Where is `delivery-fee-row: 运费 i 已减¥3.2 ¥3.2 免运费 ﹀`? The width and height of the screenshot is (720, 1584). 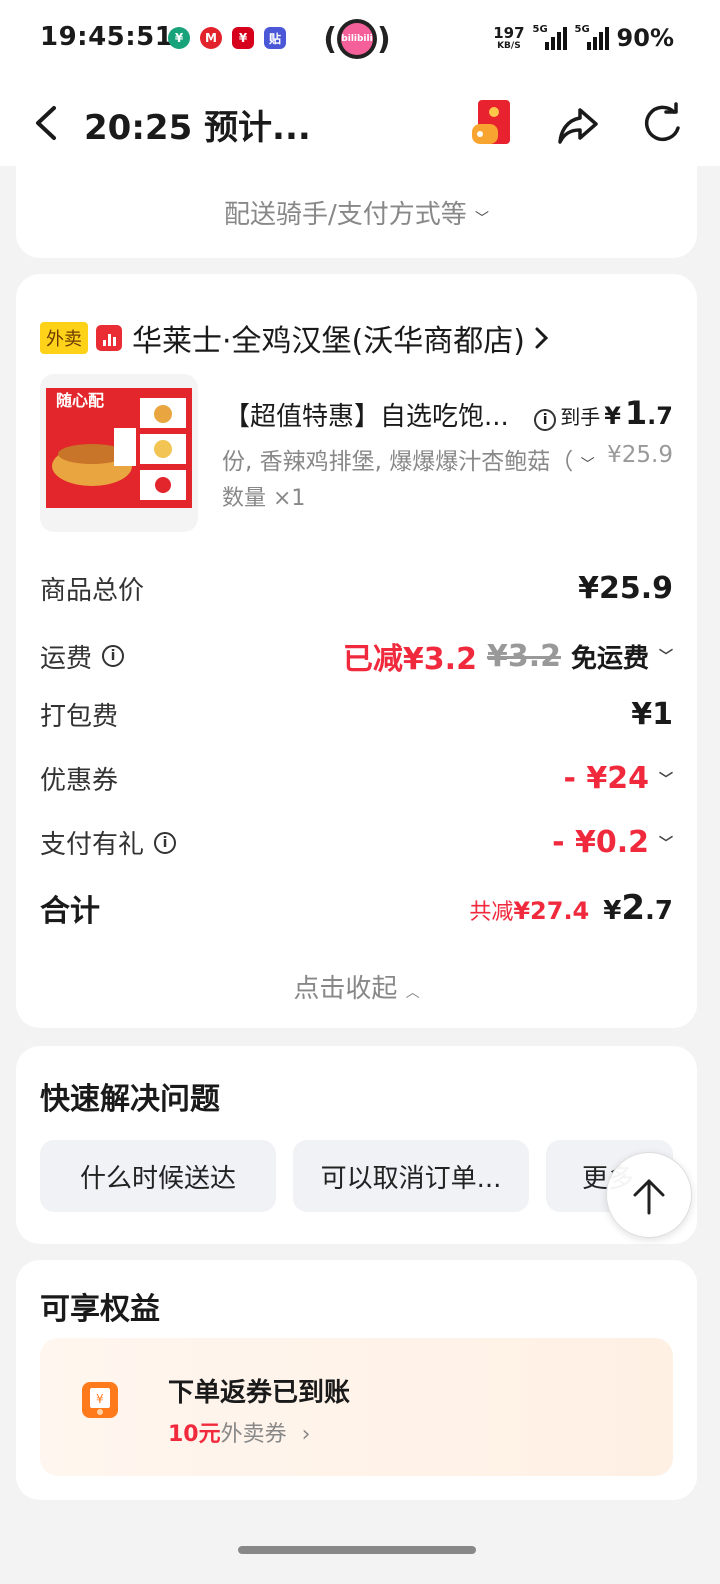
delivery-fee-row: 运费 i 已减¥3.2 ¥3.2 免运费 ﹀ is located at coordinates (356, 656).